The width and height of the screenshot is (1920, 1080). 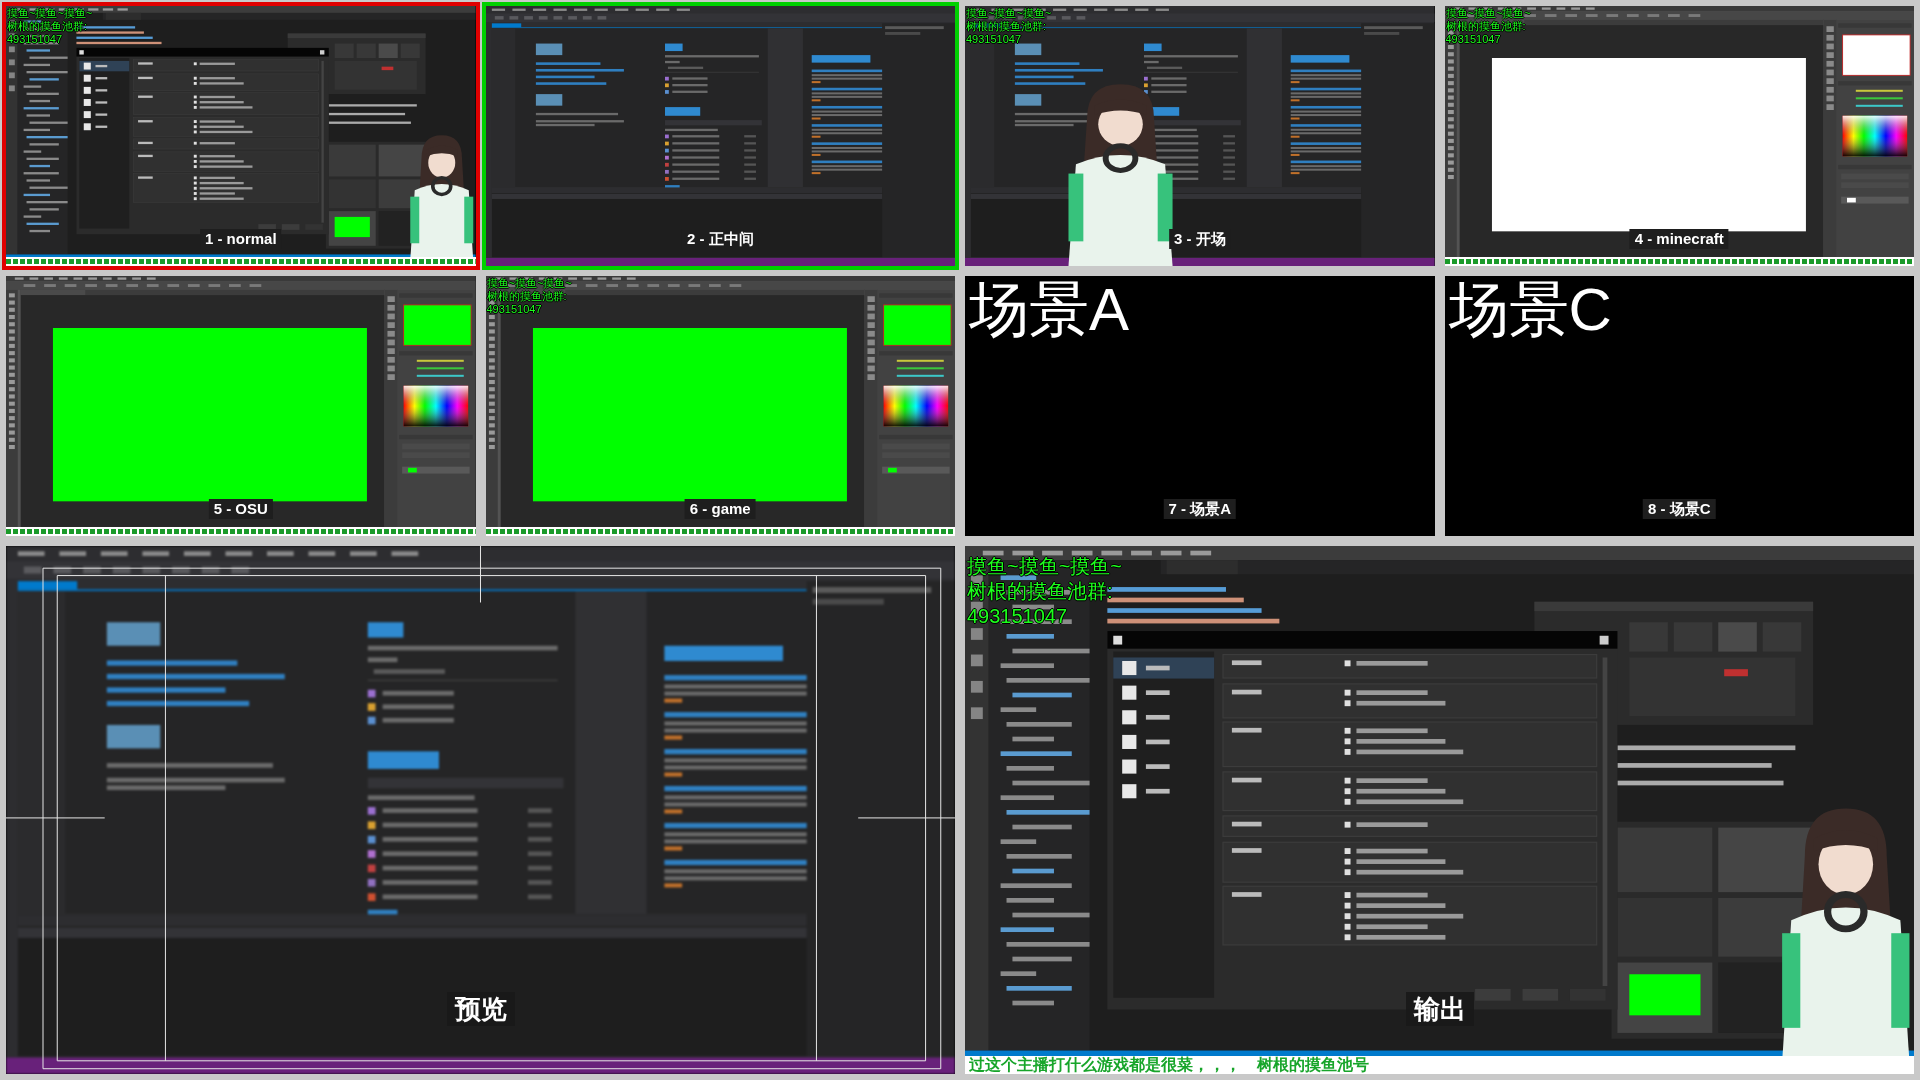 I want to click on ticker-text: 过这个主播打什么游戏都是很菜，，， 树根的摸鱼池号, so click(x=1439, y=1065).